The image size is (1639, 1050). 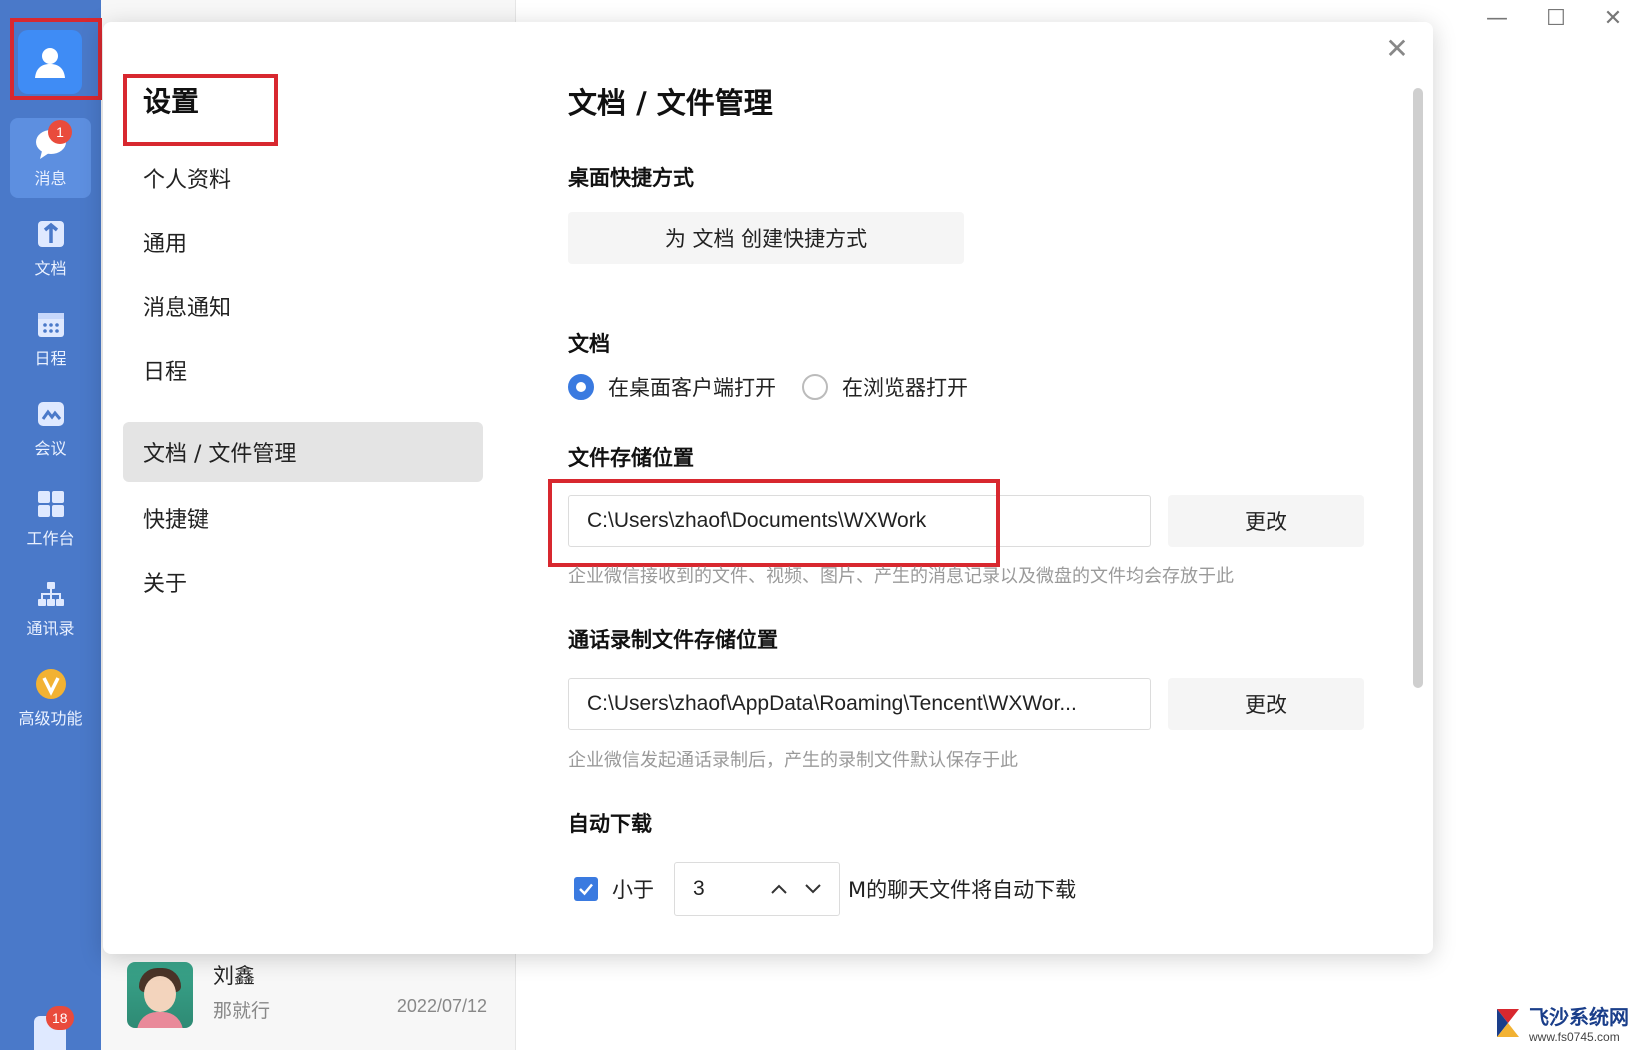 I want to click on size-suffix: M的聊天文件将自动下载, so click(x=962, y=890).